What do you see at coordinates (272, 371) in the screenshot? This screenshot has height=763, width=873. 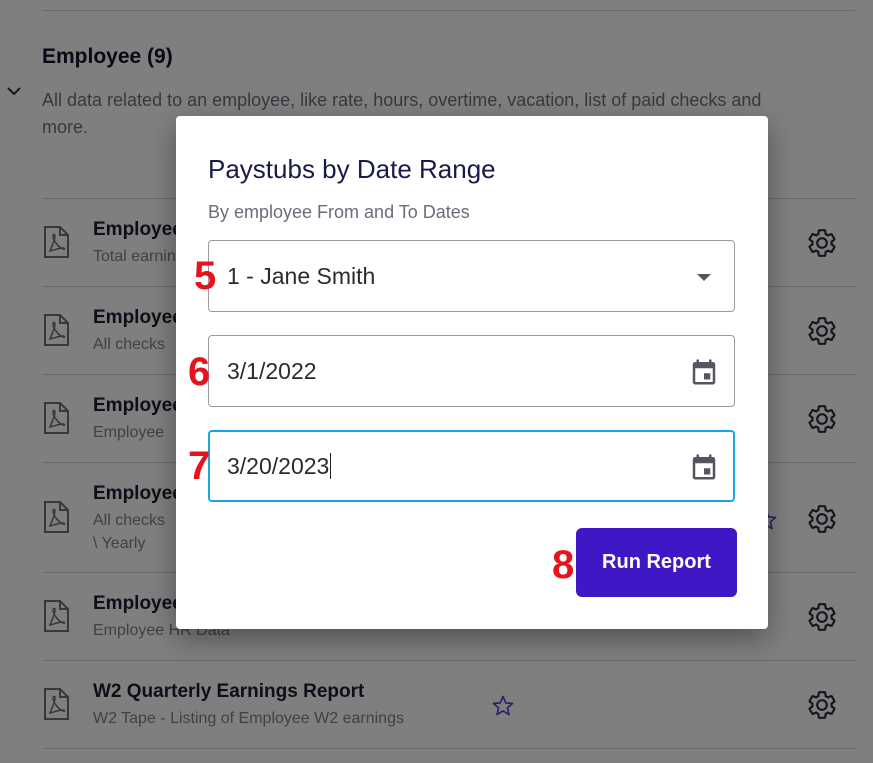 I see `from-date-value: 3/1/2022` at bounding box center [272, 371].